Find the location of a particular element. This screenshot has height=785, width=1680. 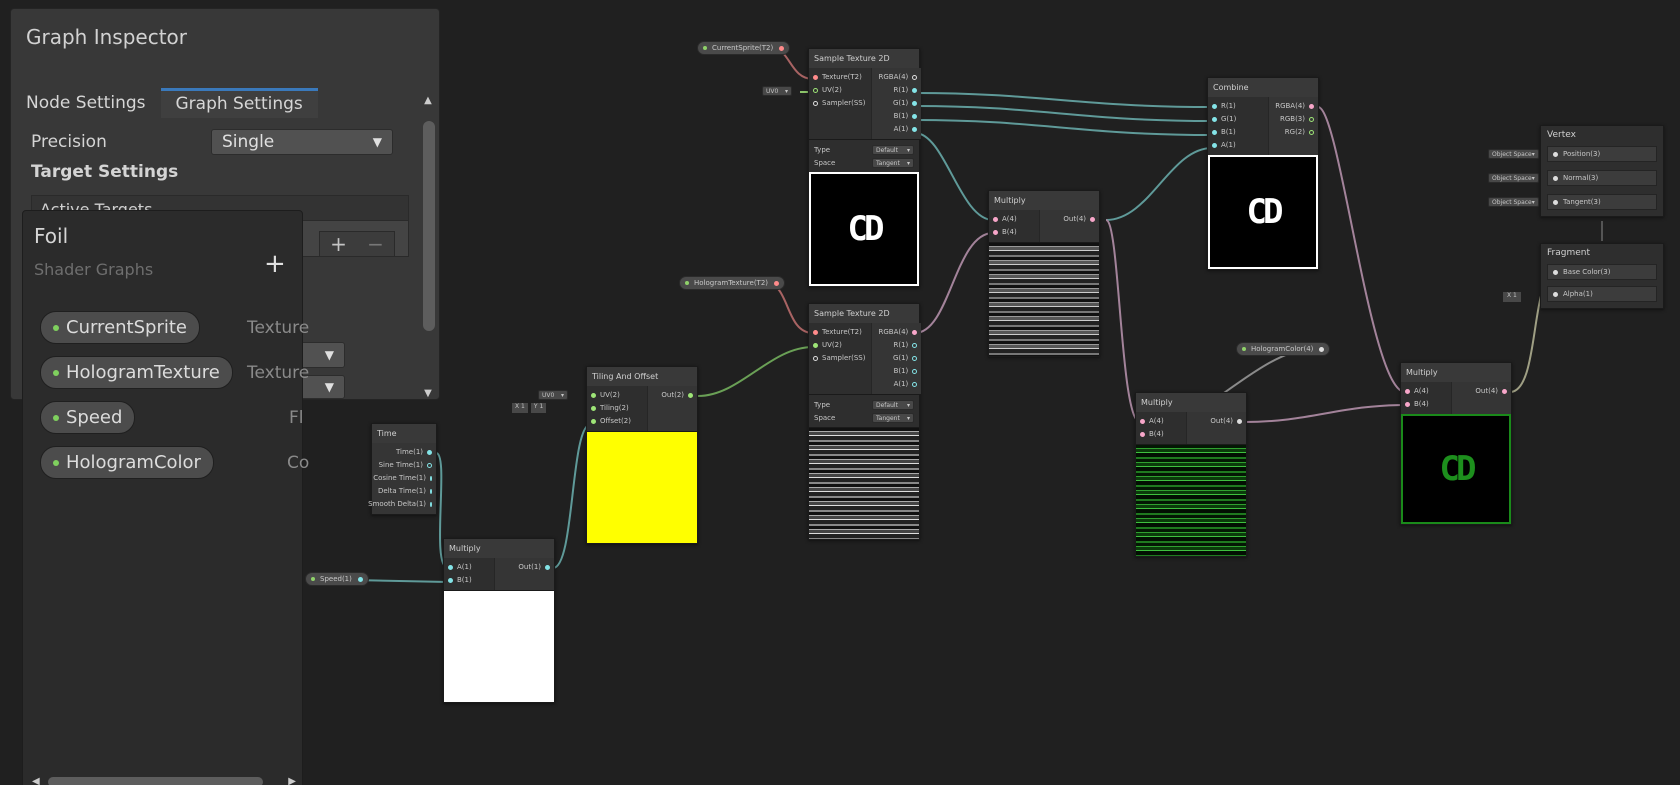

precision-dropdown: Single ▼ is located at coordinates (302, 142).